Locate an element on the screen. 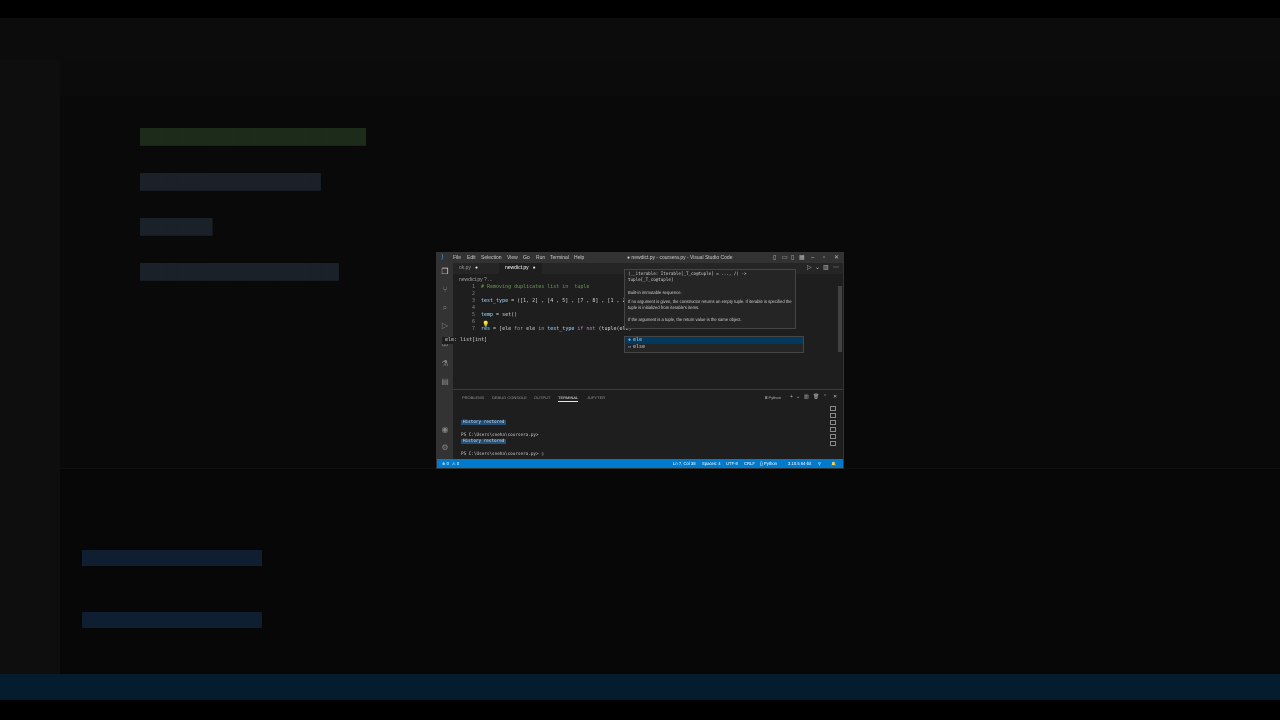  editor-scrollbar is located at coordinates (840, 319).